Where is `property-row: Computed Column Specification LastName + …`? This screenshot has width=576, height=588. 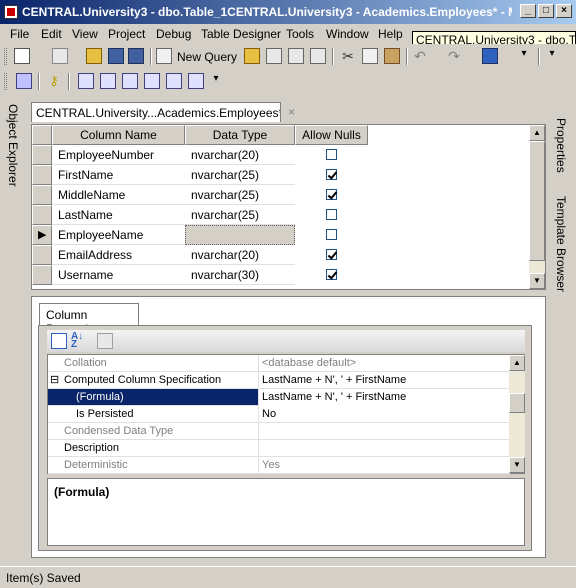
property-row: Computed Column Specification LastName + … is located at coordinates (279, 380).